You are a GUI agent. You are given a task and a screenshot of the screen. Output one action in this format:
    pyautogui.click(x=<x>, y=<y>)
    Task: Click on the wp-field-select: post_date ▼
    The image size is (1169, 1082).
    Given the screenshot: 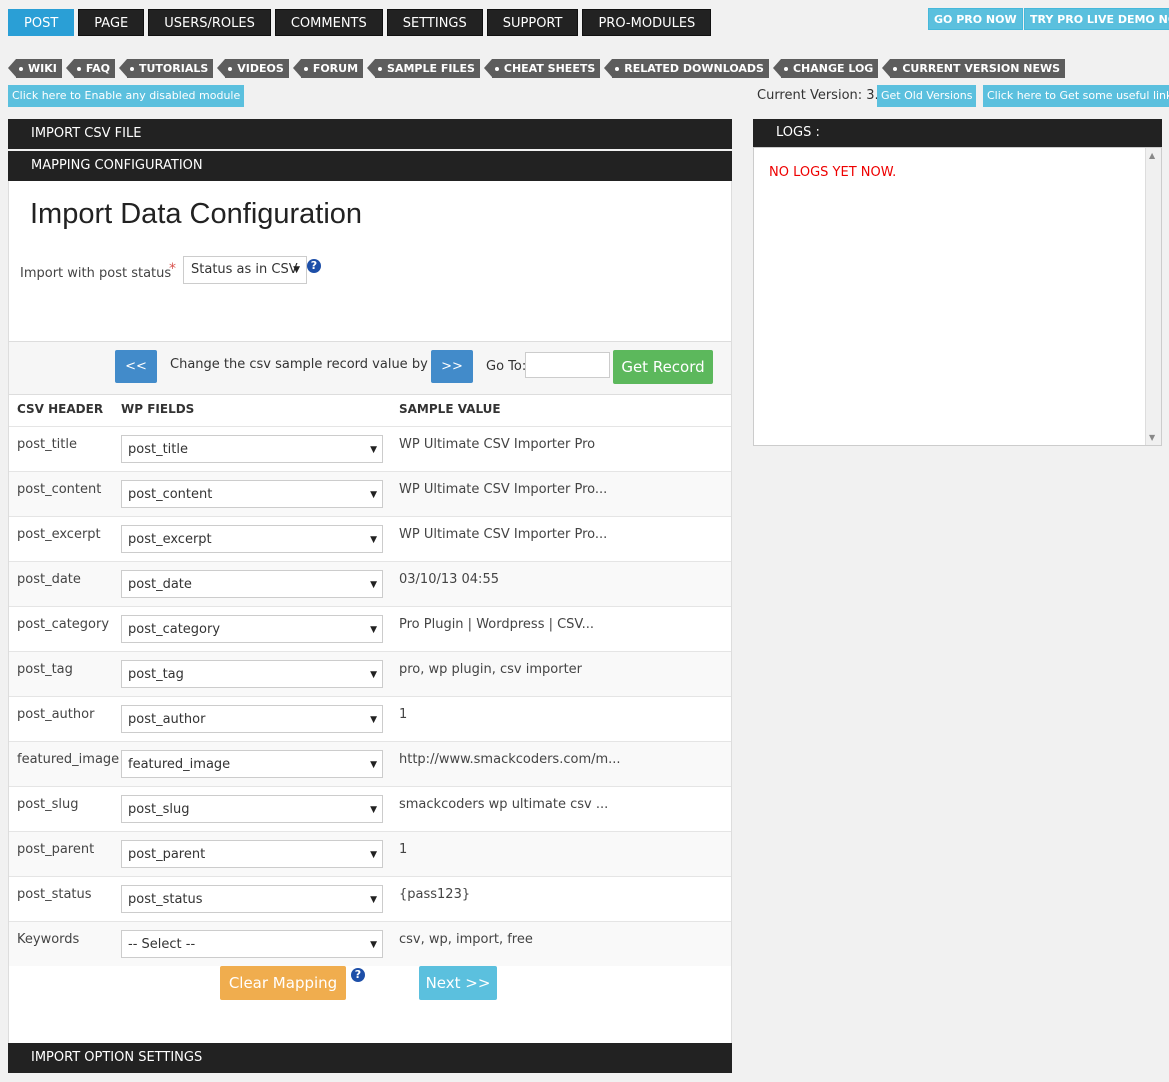 What is the action you would take?
    pyautogui.click(x=252, y=584)
    